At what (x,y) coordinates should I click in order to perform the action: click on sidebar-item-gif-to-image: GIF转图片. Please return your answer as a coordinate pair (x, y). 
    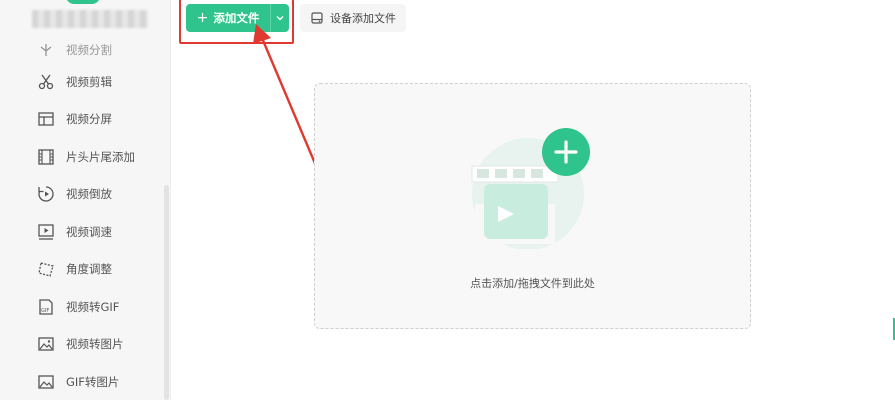
    Looking at the image, I should click on (85, 381).